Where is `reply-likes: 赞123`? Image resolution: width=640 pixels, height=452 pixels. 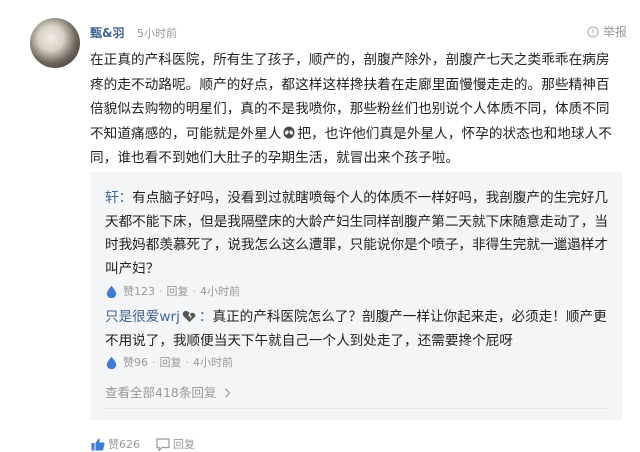 reply-likes: 赞123 is located at coordinates (139, 291).